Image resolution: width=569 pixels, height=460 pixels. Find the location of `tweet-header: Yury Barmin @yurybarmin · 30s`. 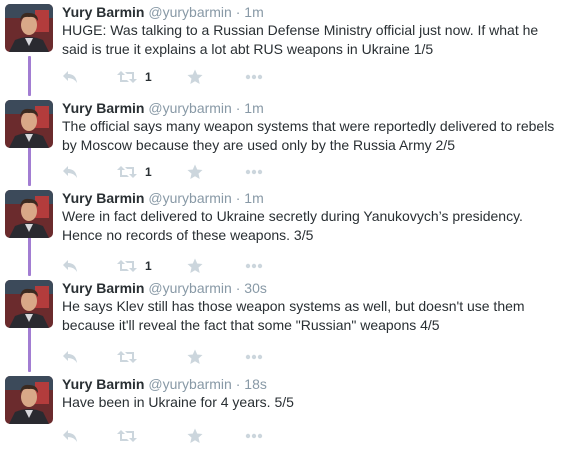

tweet-header: Yury Barmin @yurybarmin · 30s is located at coordinates (164, 288).